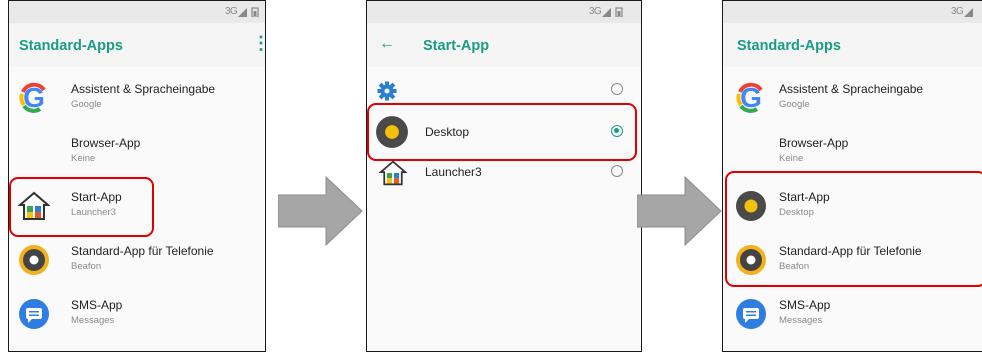 This screenshot has width=982, height=353. I want to click on highlight-start-app, so click(81, 207).